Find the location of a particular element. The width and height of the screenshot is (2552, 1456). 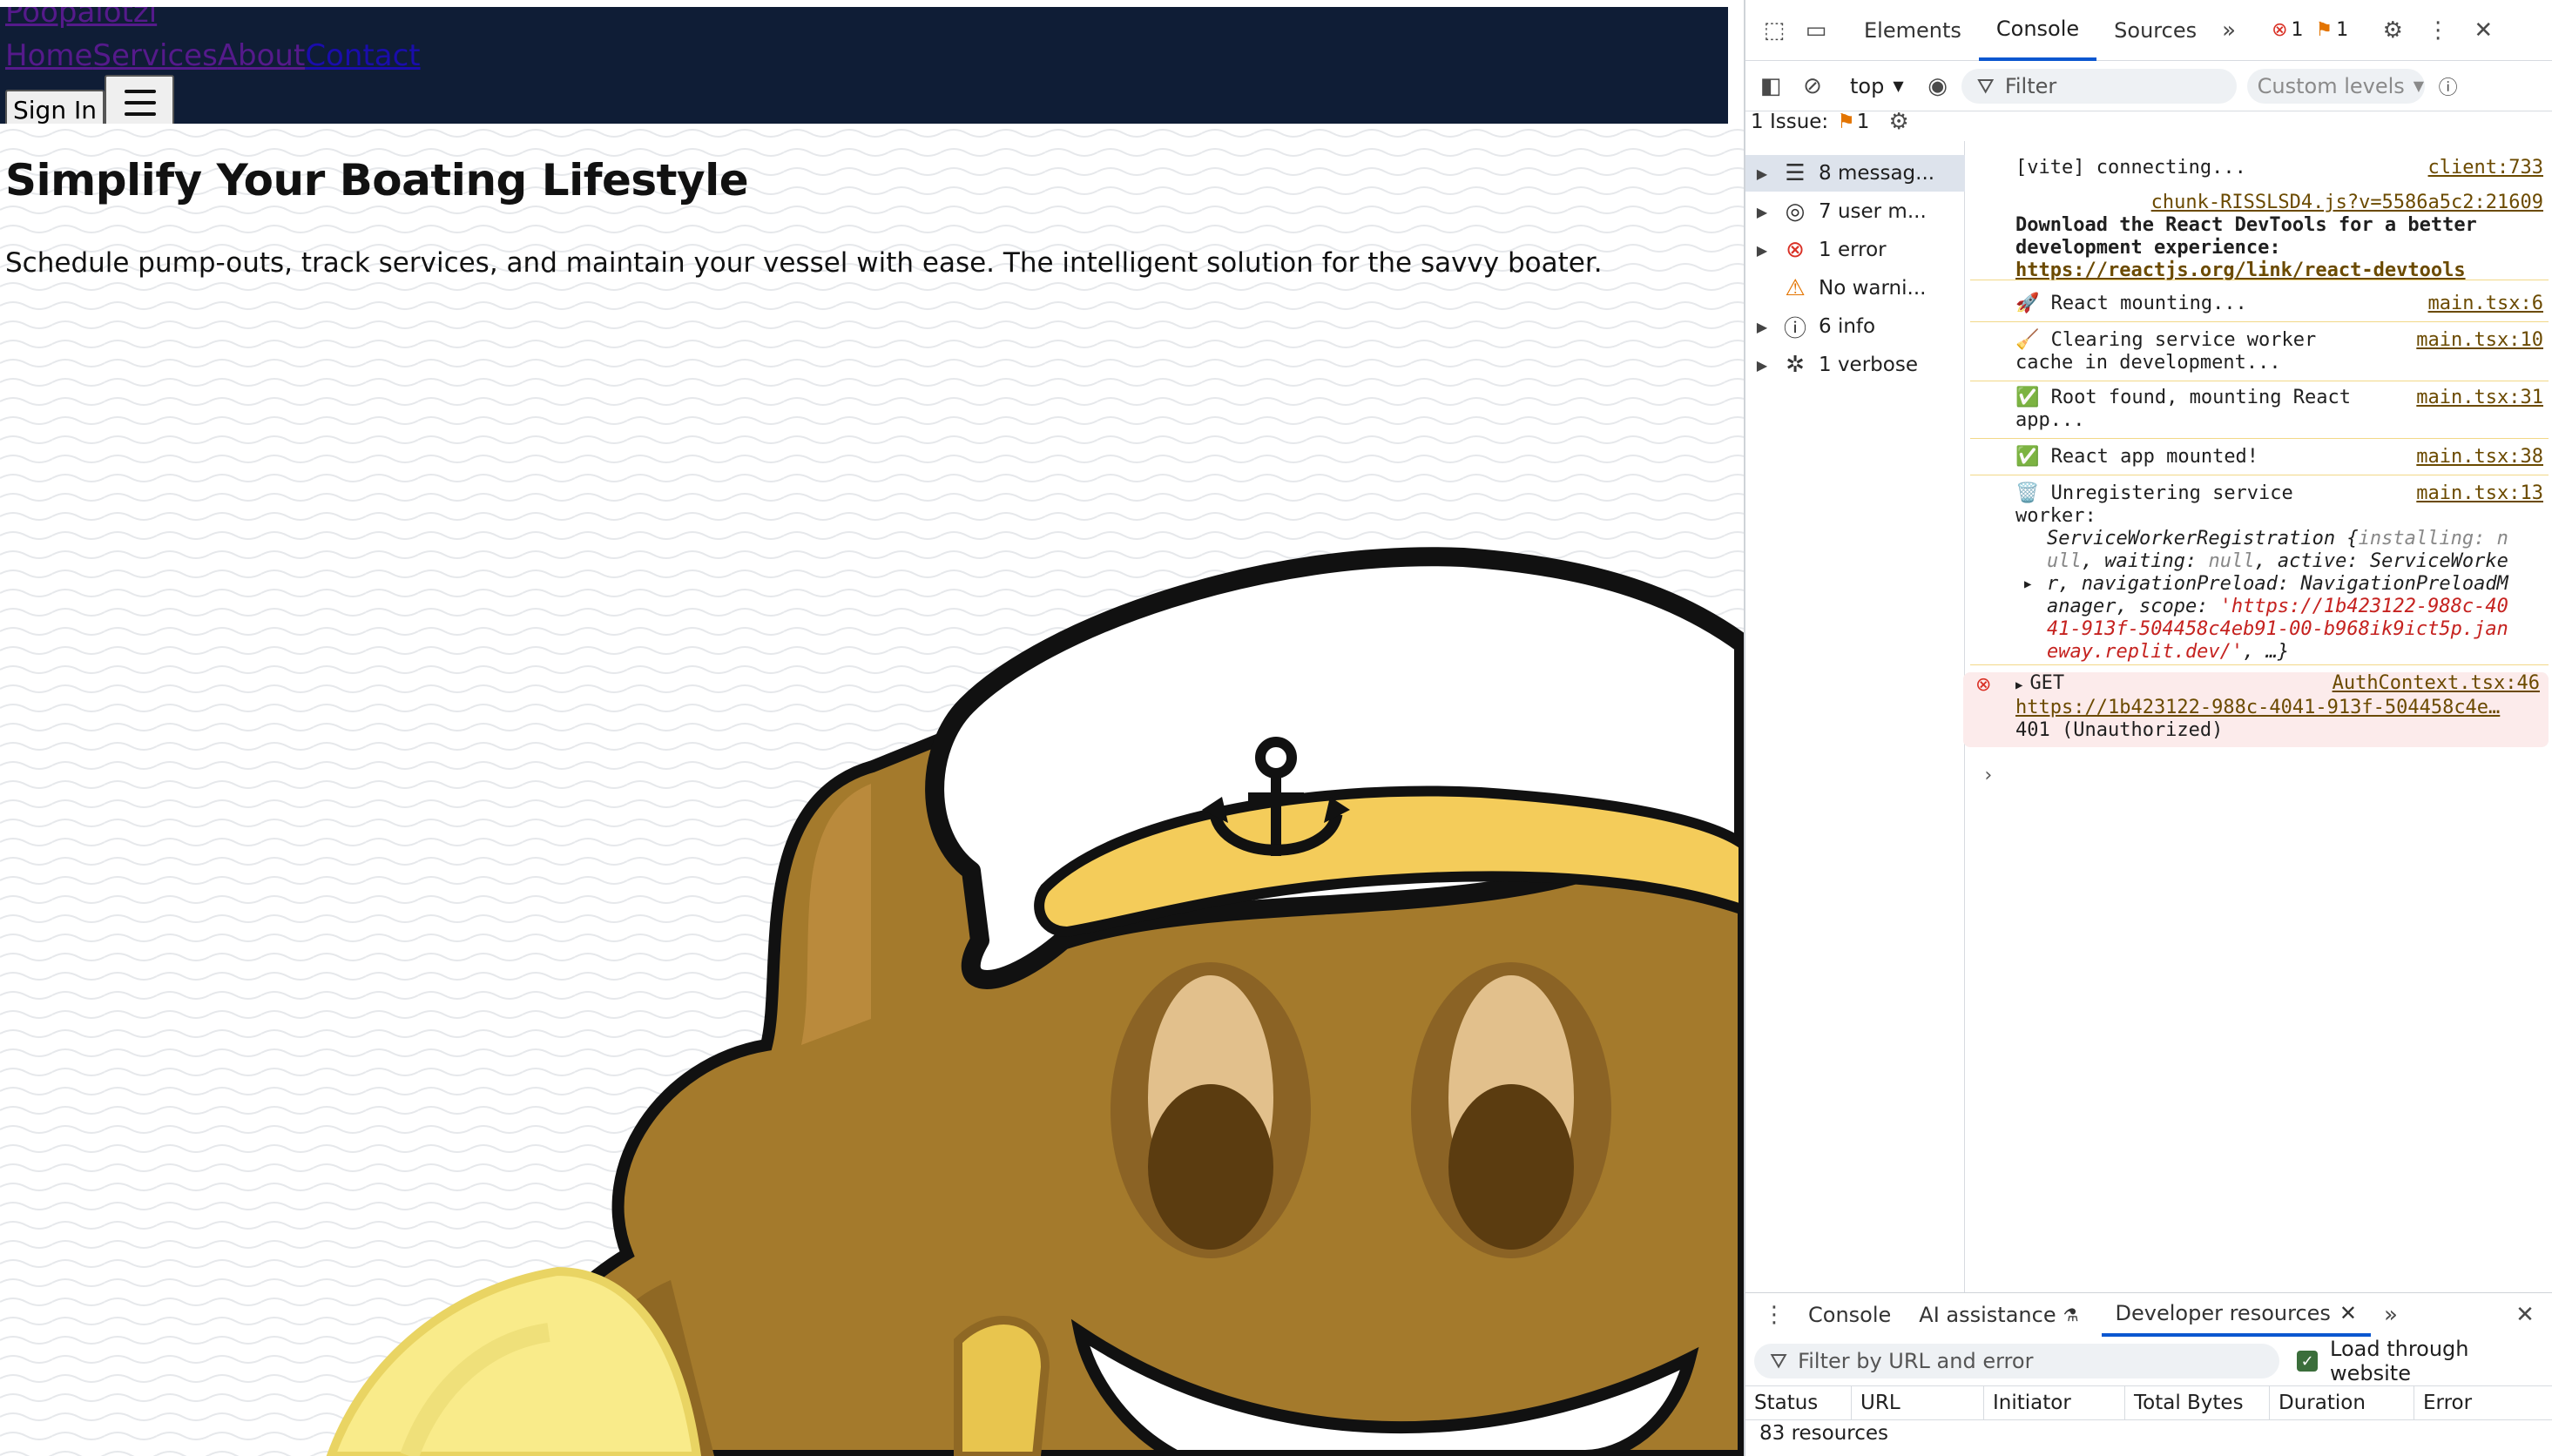

object-text: null is located at coordinates (2231, 561).